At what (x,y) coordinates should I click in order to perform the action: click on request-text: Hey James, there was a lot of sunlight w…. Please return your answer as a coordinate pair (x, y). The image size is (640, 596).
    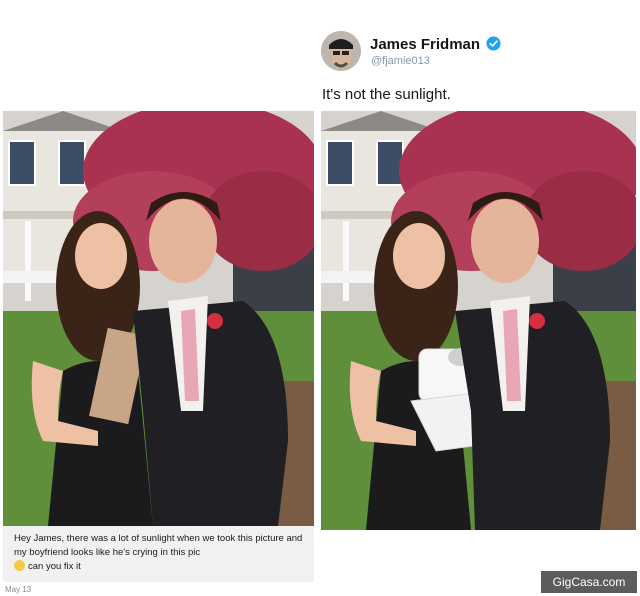
    Looking at the image, I should click on (161, 553).